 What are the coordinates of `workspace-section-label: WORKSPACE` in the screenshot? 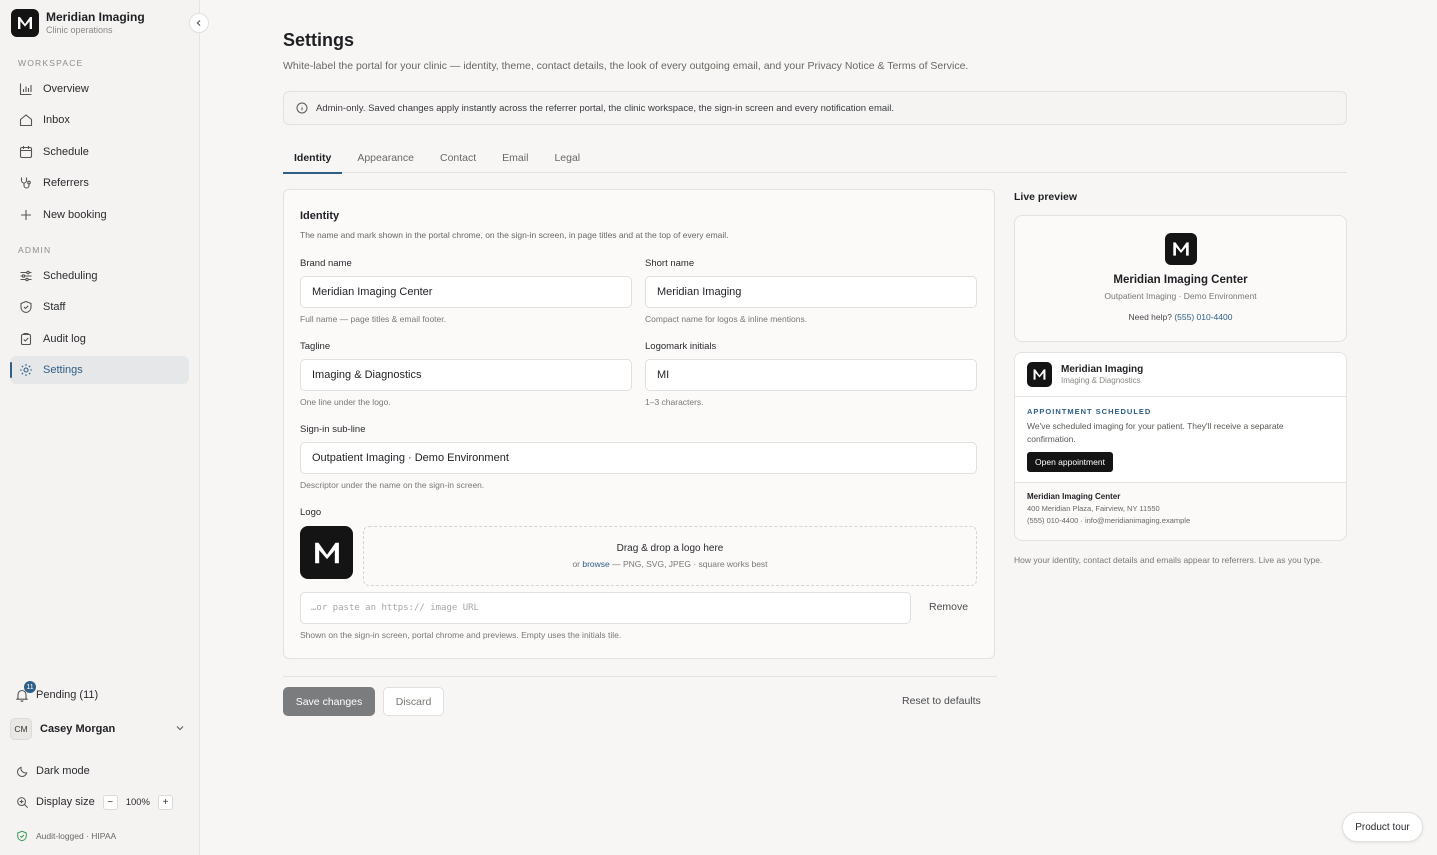 It's located at (51, 63).